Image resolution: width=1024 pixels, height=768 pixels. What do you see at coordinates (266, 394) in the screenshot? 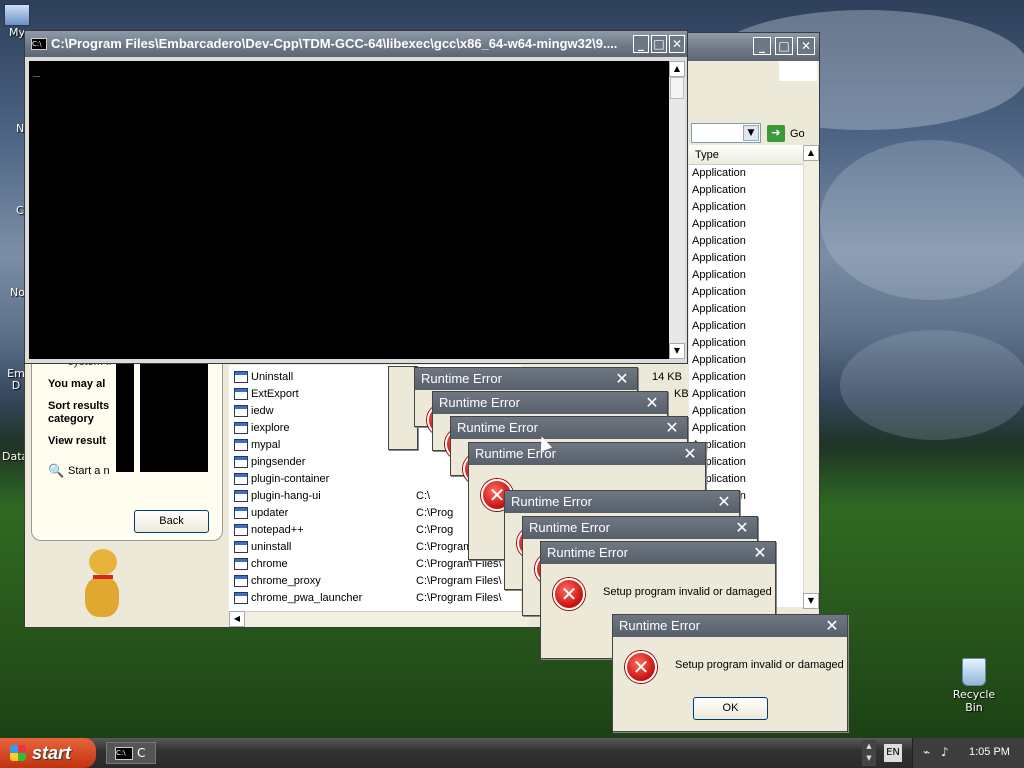
I see `file-row: ExtExport` at bounding box center [266, 394].